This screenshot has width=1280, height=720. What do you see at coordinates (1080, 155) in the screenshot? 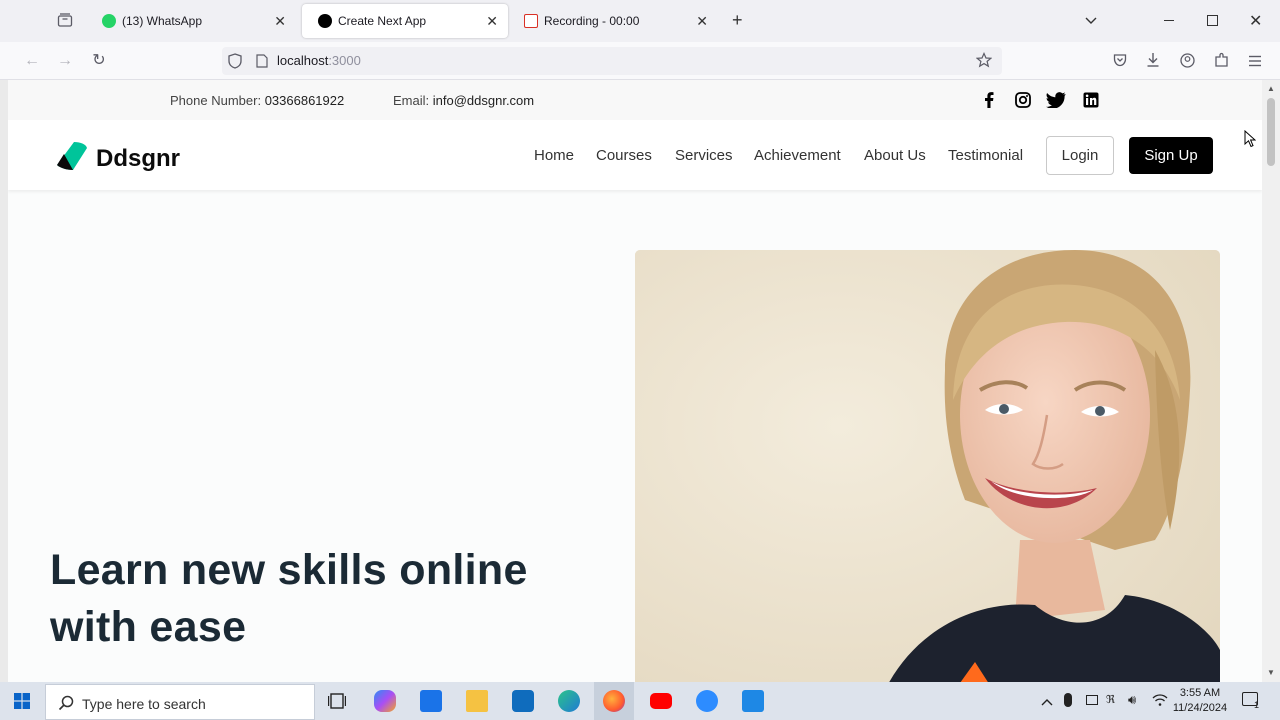
I see `login-button: Login` at bounding box center [1080, 155].